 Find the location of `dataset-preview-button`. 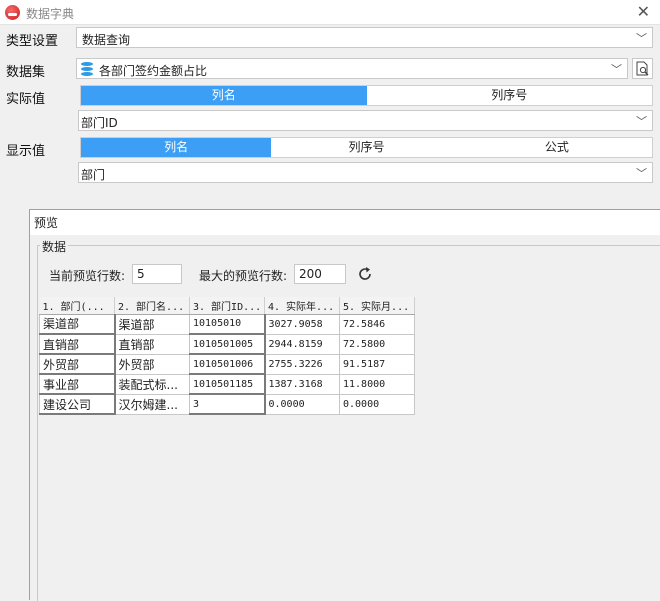

dataset-preview-button is located at coordinates (642, 68).